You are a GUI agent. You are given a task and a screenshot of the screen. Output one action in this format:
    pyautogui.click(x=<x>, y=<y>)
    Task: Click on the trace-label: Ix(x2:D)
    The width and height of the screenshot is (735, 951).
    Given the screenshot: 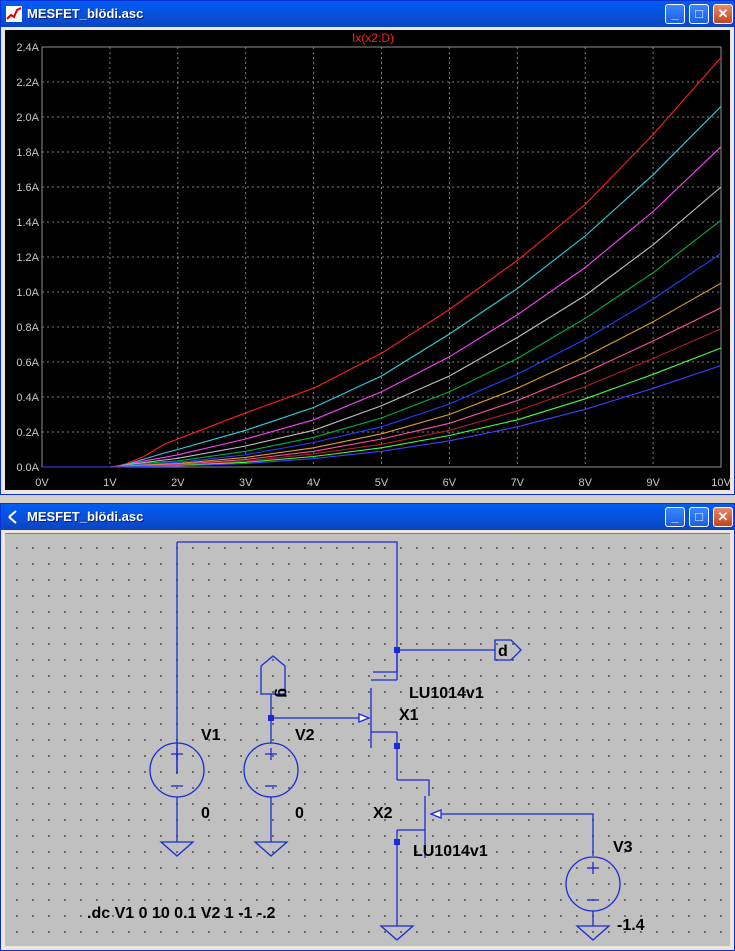 What is the action you would take?
    pyautogui.click(x=373, y=38)
    